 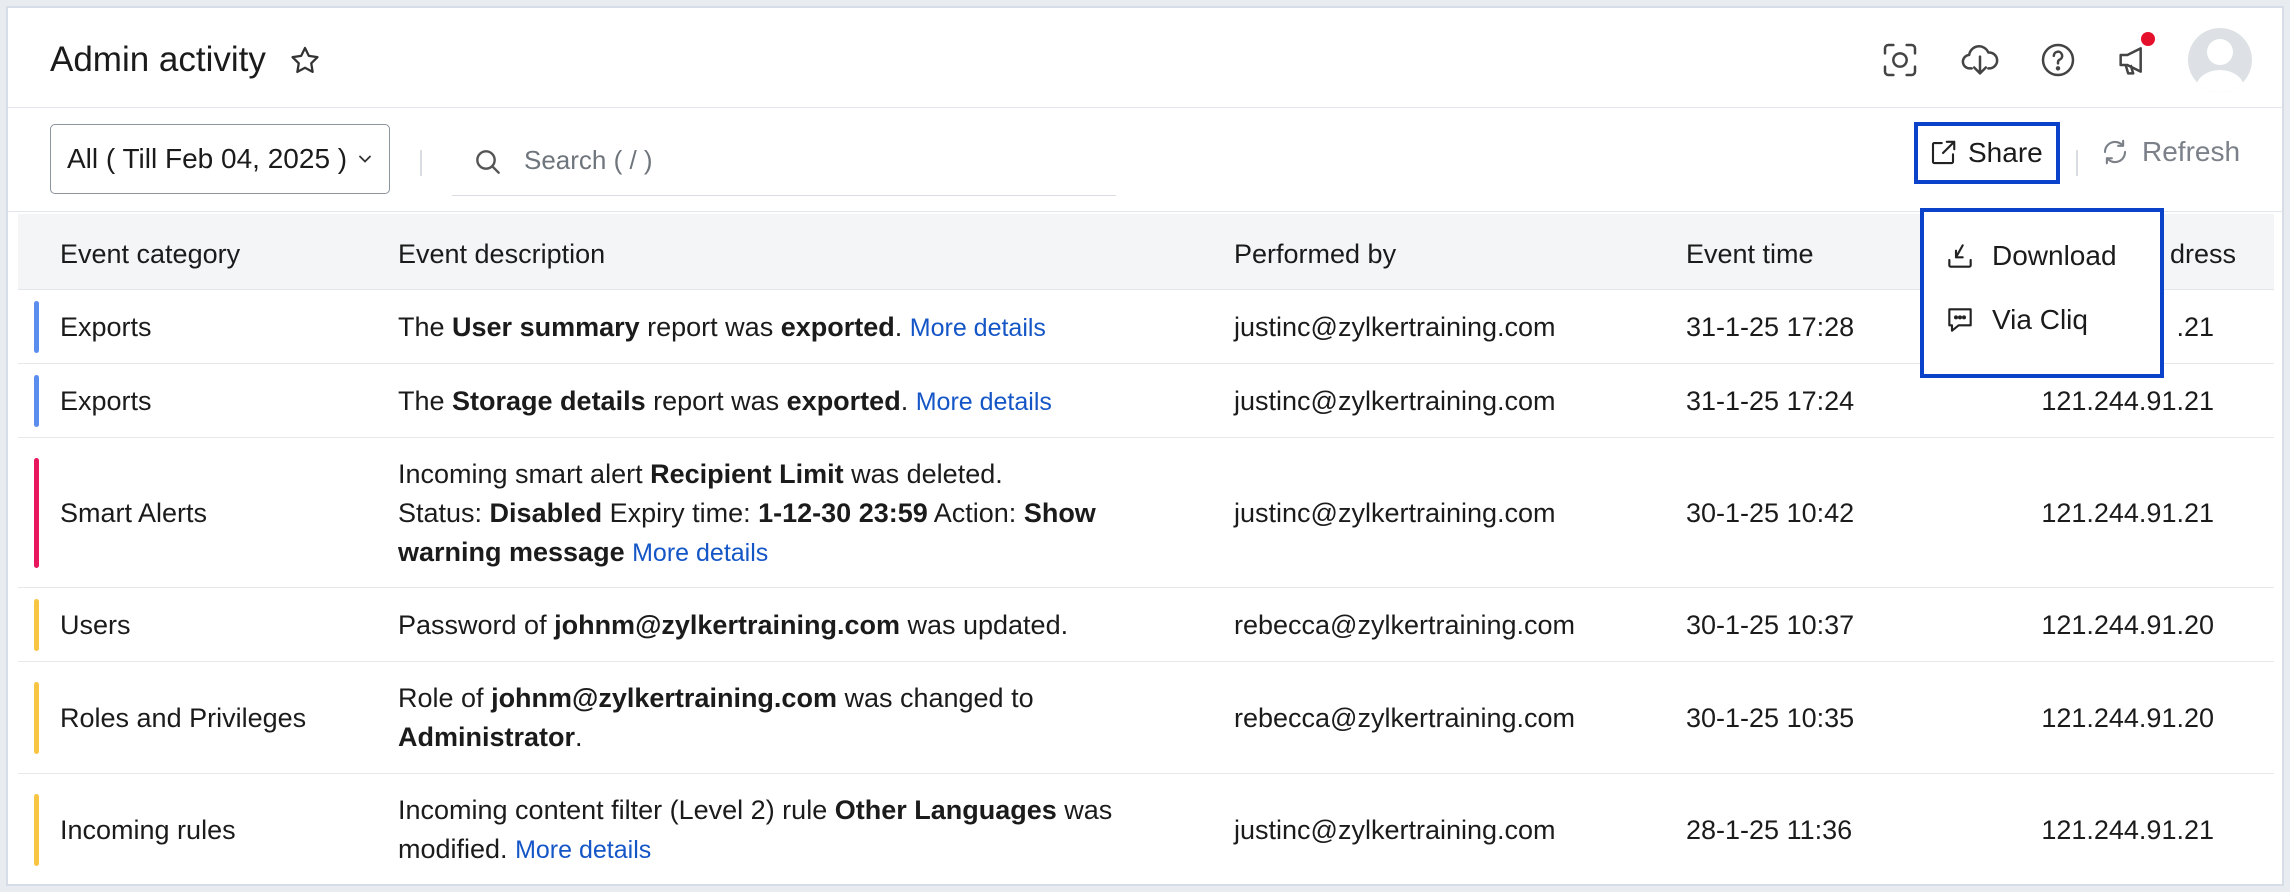 I want to click on share-button: Share, so click(x=1987, y=153).